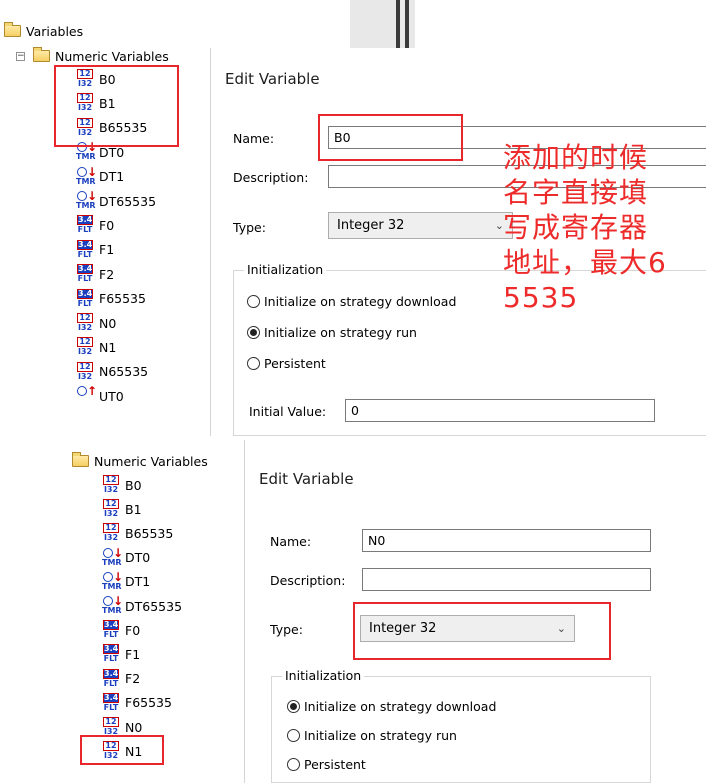 This screenshot has width=706, height=783. What do you see at coordinates (128, 201) in the screenshot?
I see `tree-item-label: DT65535` at bounding box center [128, 201].